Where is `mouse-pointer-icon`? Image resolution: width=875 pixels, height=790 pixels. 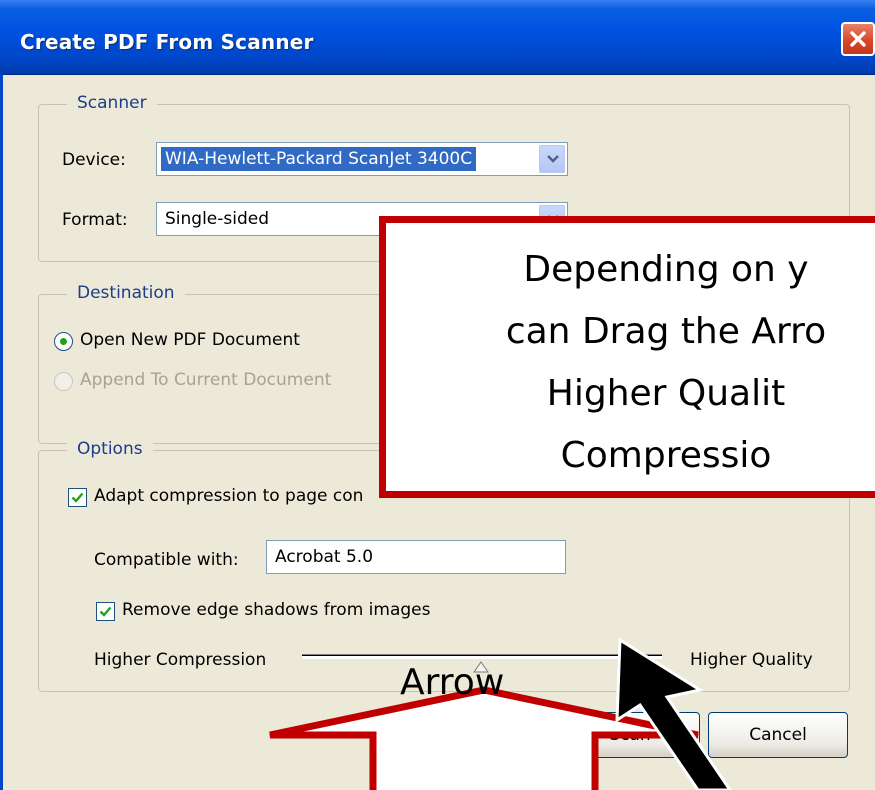 mouse-pointer-icon is located at coordinates (673, 713).